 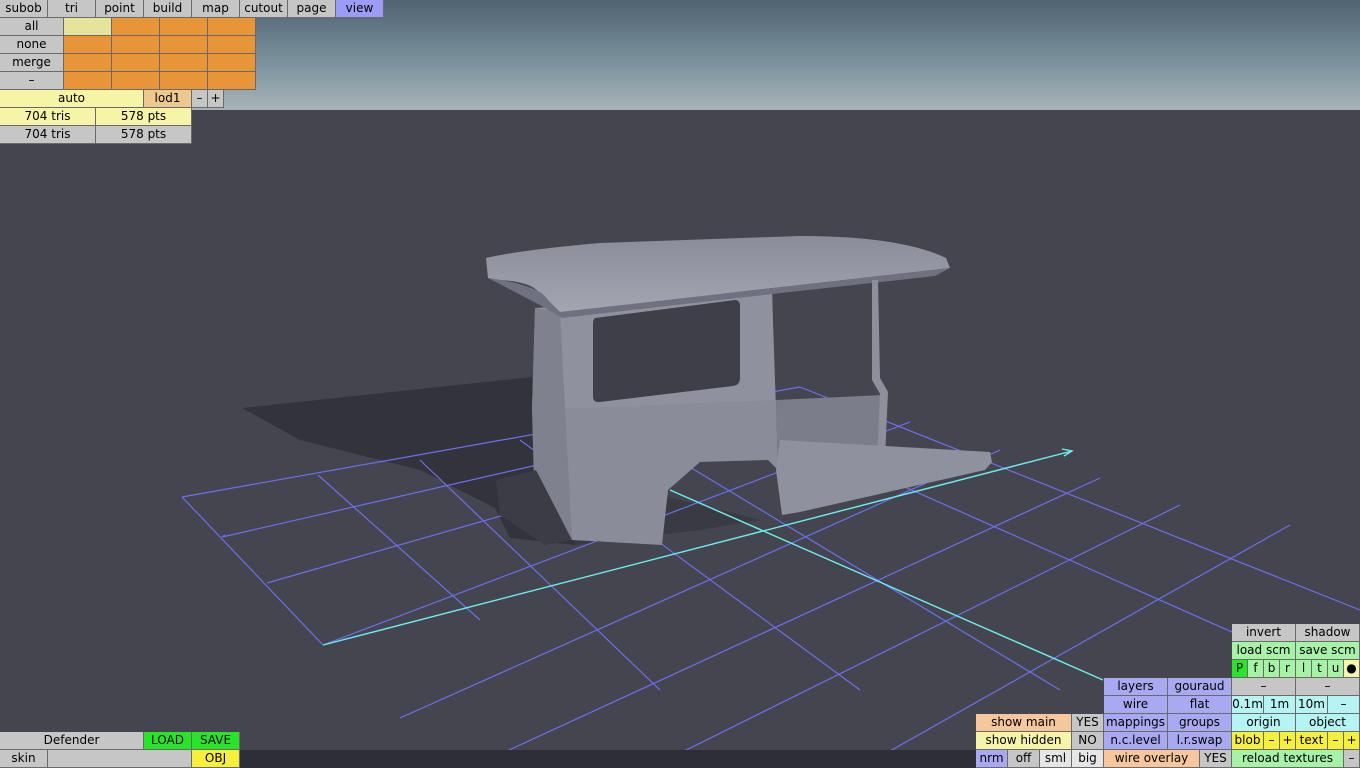 I want to click on mappings-button: mappings, so click(x=1136, y=723).